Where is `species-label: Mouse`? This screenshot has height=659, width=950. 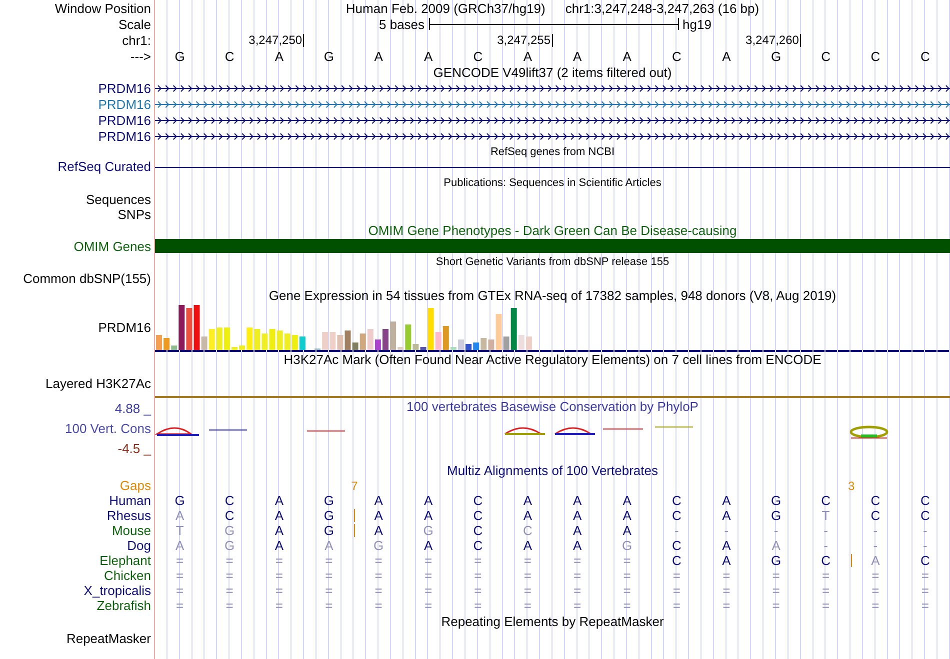
species-label: Mouse is located at coordinates (131, 530).